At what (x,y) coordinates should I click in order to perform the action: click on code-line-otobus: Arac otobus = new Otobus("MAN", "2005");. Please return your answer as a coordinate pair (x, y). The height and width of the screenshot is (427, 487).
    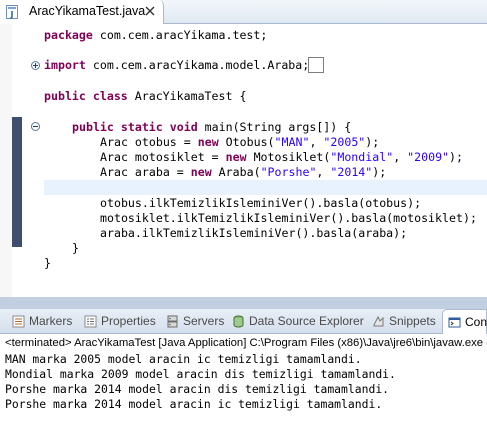
    Looking at the image, I should click on (239, 142).